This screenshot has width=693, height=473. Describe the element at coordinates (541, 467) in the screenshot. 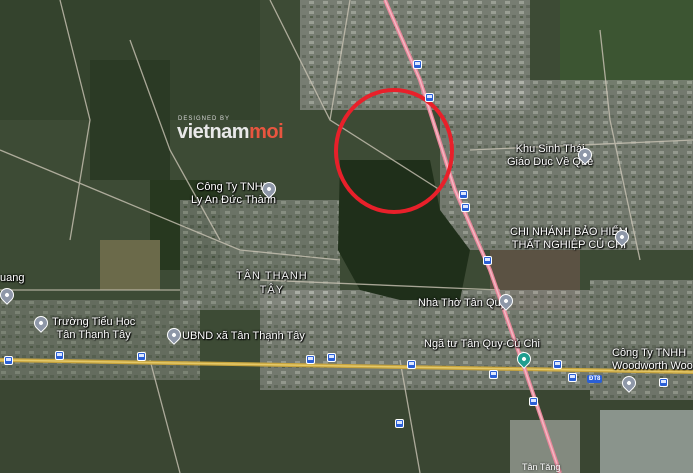

I see `place-label-tan-tang: Tân Tăng` at that location.